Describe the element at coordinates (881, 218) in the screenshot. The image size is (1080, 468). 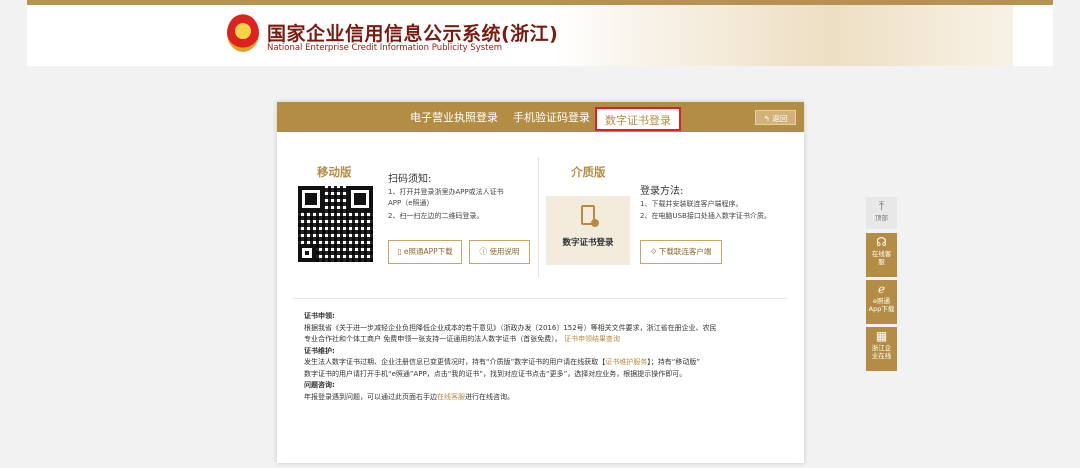
I see `back-to-top-label: 顶部` at that location.